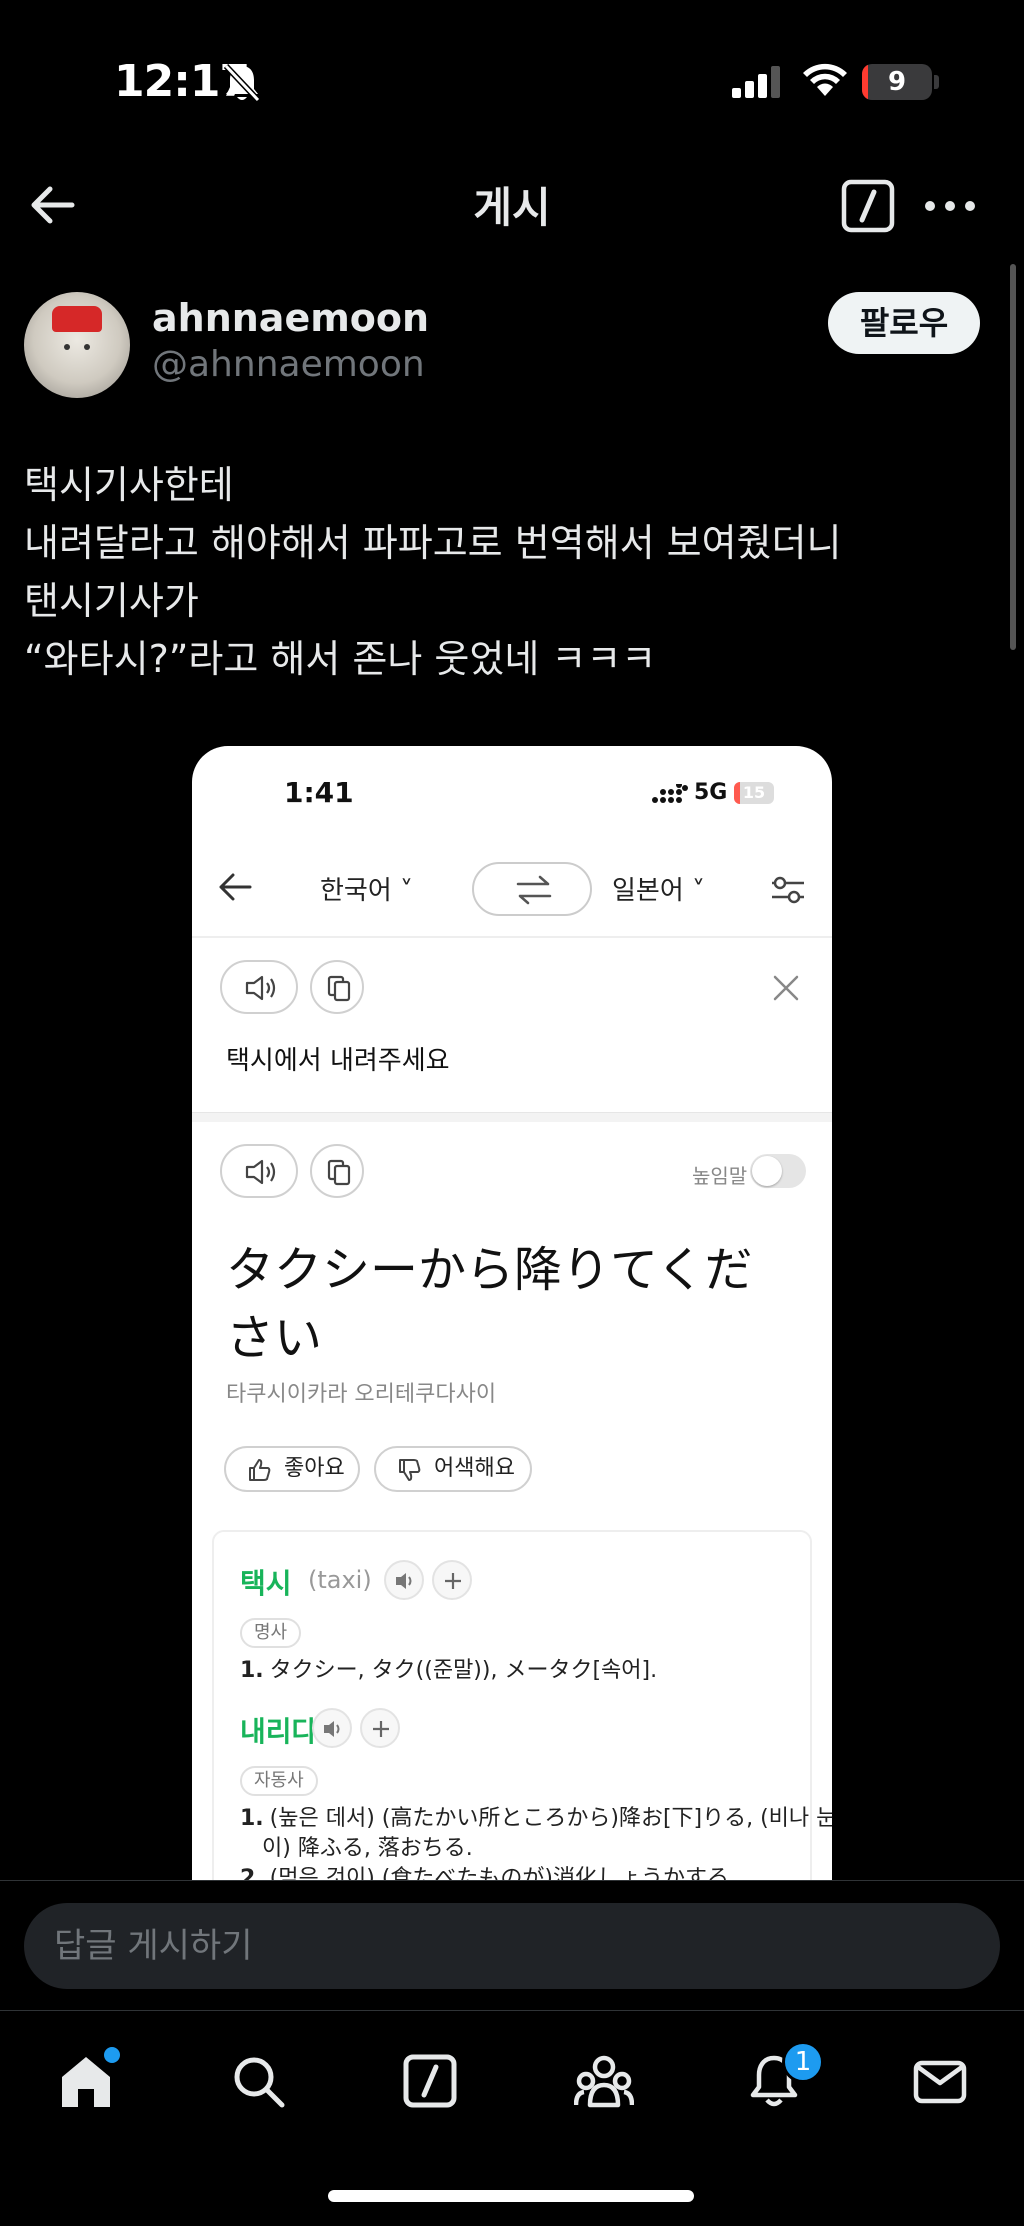 This screenshot has height=2226, width=1024. What do you see at coordinates (463, 1670) in the screenshot?
I see `dict-def-text: タクシー, タク((준말)), メータク[속어].` at bounding box center [463, 1670].